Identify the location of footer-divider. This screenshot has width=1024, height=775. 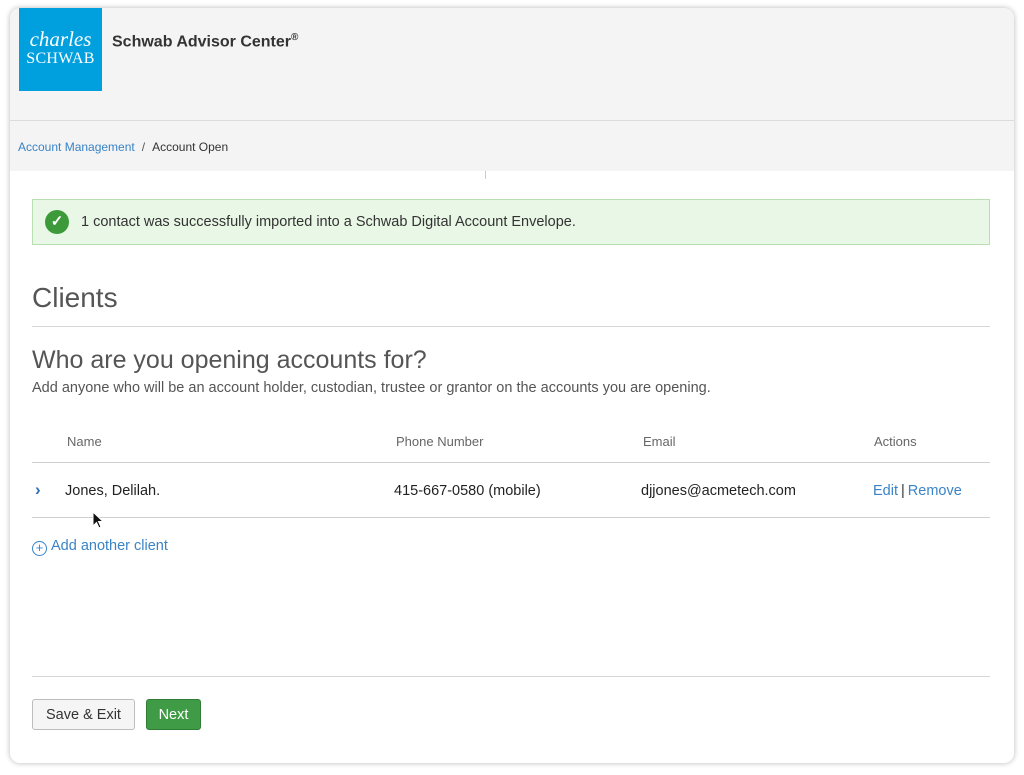
(511, 676).